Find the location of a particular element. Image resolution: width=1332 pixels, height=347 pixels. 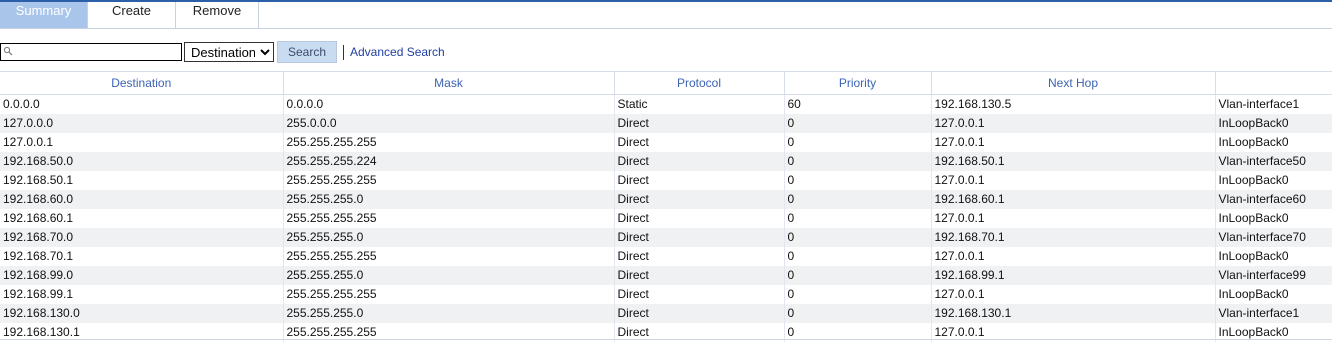

search-icon is located at coordinates (8, 51).